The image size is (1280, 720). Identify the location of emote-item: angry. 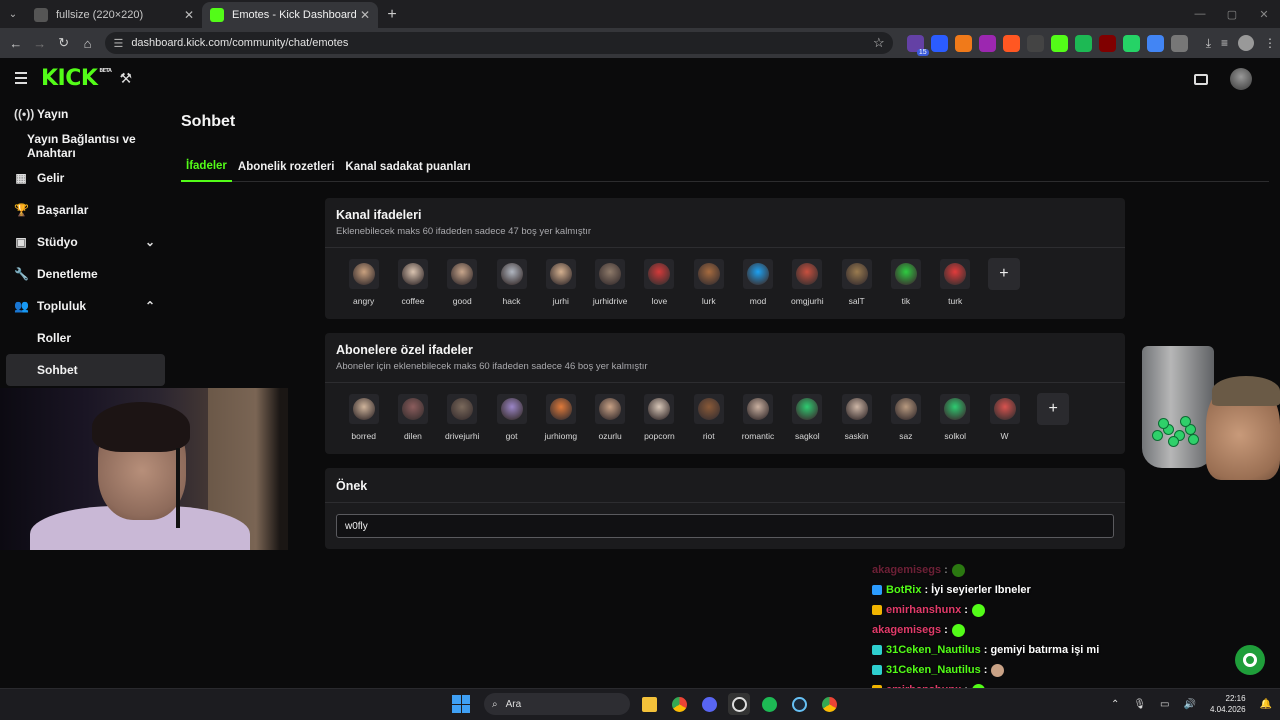
(363, 282).